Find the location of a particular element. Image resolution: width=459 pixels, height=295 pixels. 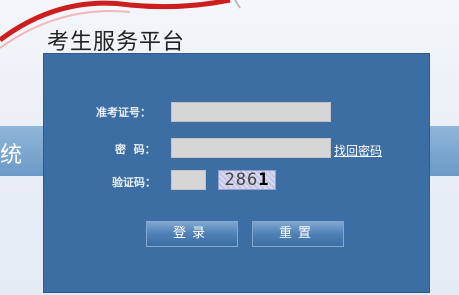

reset-button: 重置 is located at coordinates (298, 234).